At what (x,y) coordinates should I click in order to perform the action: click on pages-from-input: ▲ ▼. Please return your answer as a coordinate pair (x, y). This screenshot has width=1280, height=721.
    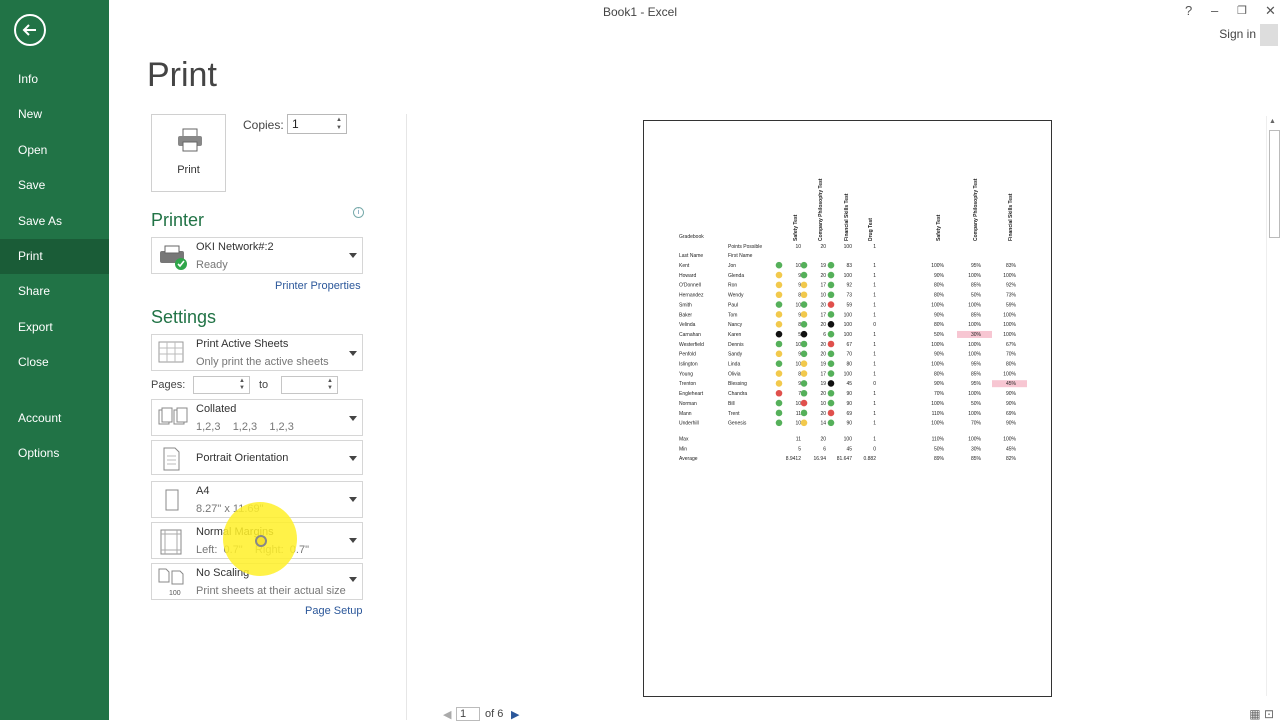
    Looking at the image, I should click on (221, 385).